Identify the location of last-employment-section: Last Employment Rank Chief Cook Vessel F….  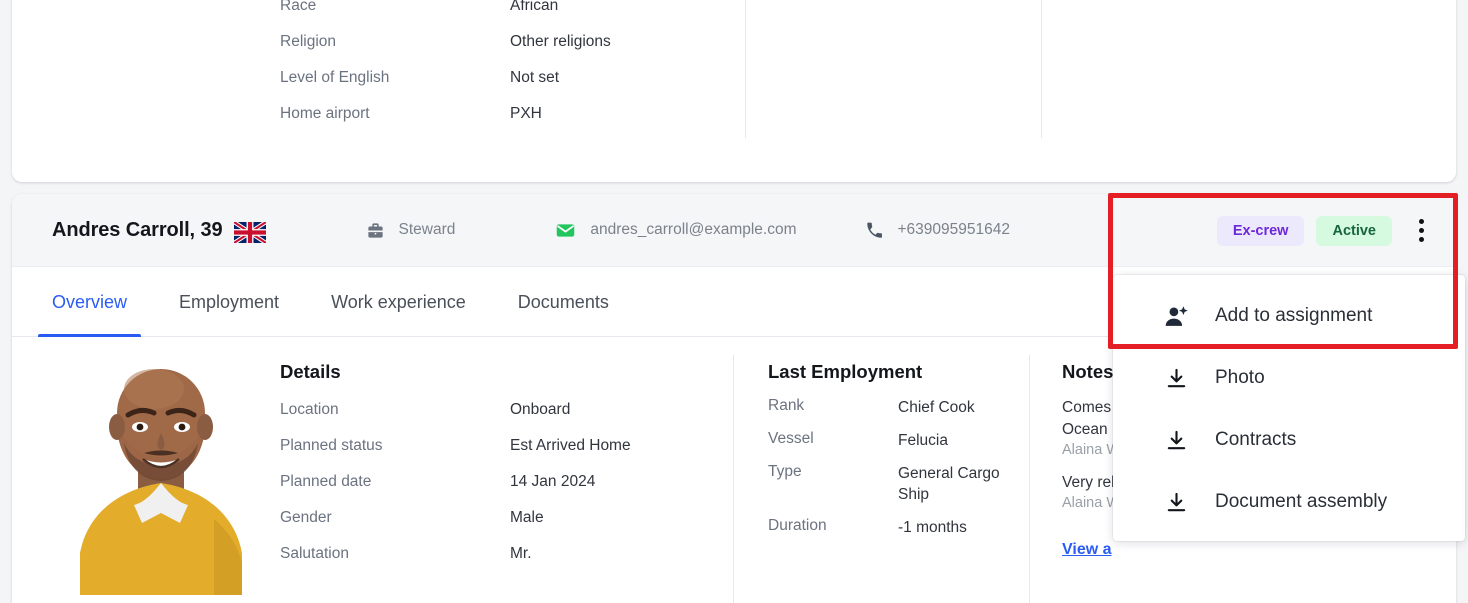
(888, 455).